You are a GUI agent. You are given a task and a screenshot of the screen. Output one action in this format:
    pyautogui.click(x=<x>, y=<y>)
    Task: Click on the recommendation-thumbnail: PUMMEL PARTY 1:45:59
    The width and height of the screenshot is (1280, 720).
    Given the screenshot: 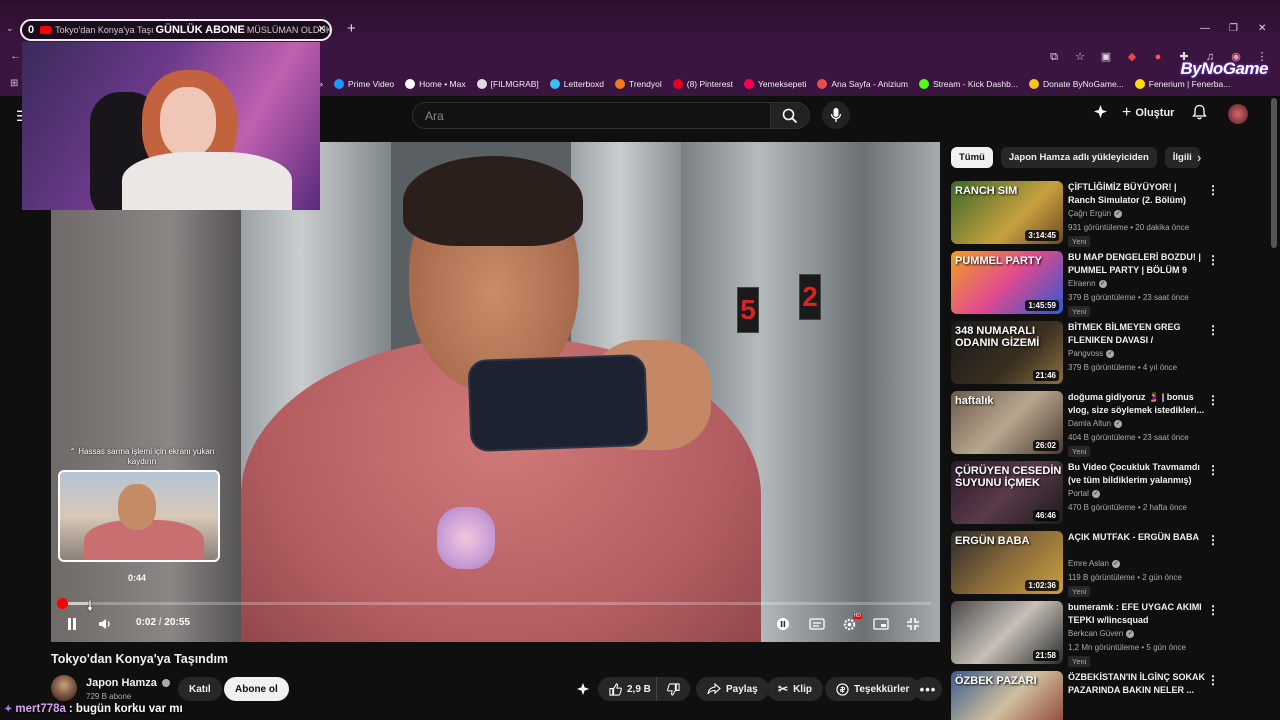 What is the action you would take?
    pyautogui.click(x=1007, y=282)
    